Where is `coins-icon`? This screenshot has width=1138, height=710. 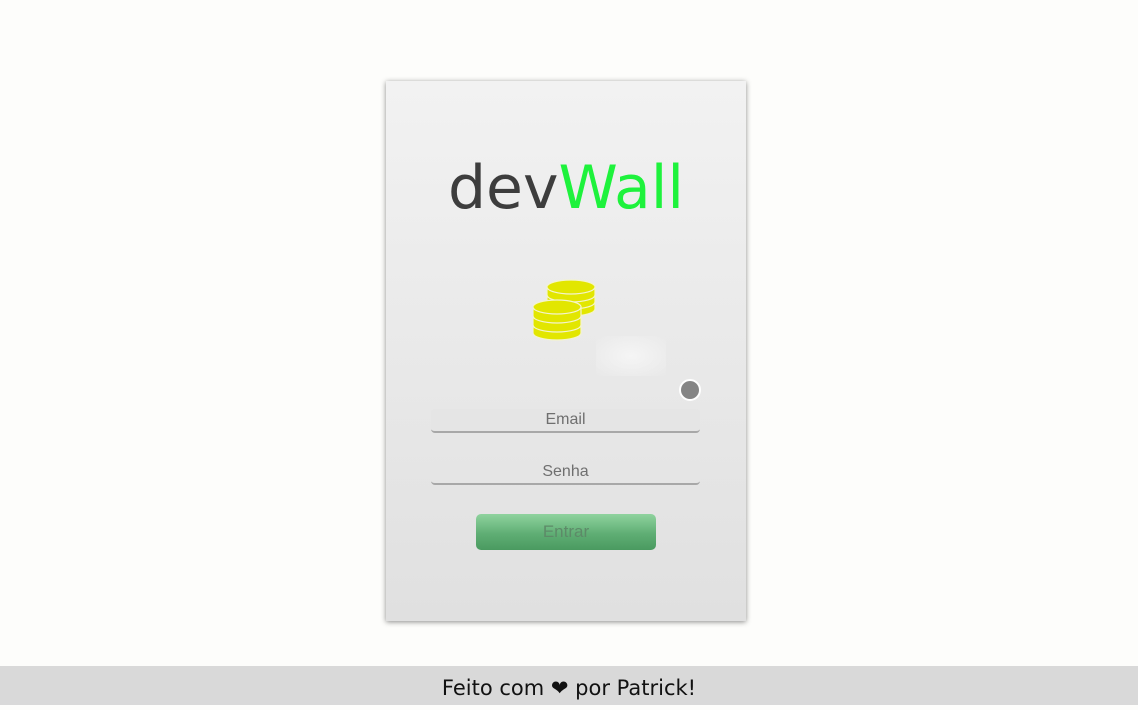
coins-icon is located at coordinates (564, 310).